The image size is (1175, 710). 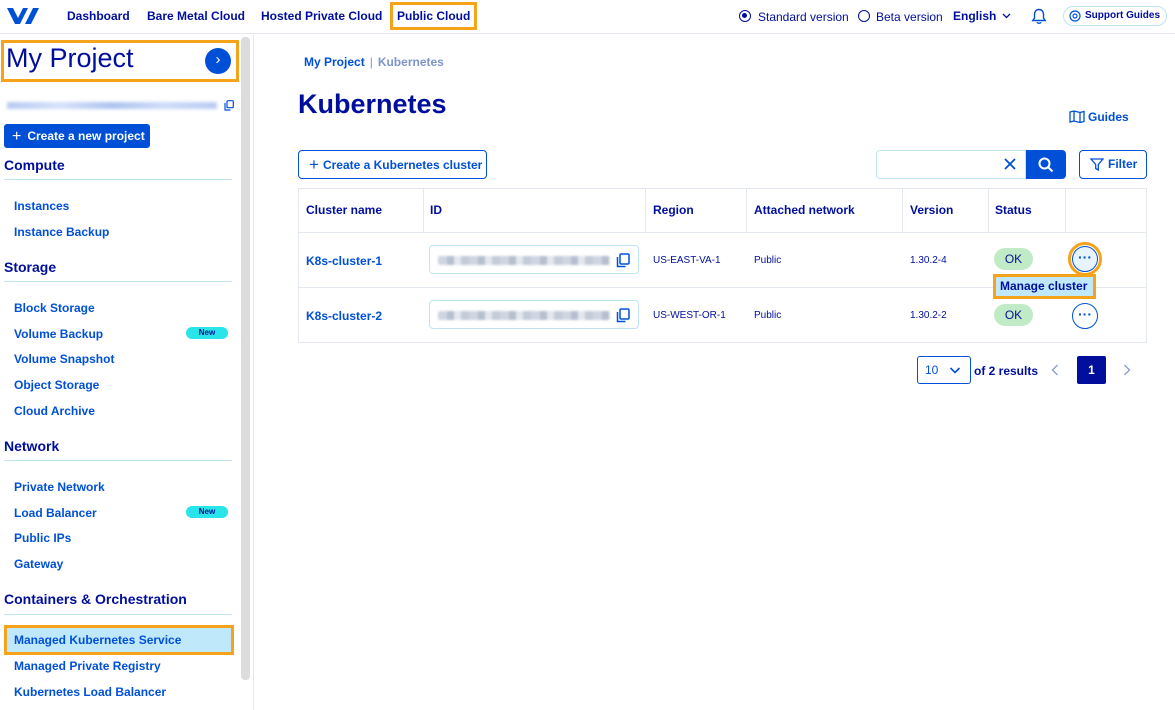 What do you see at coordinates (1039, 16) in the screenshot?
I see `notifications-bell-icon` at bounding box center [1039, 16].